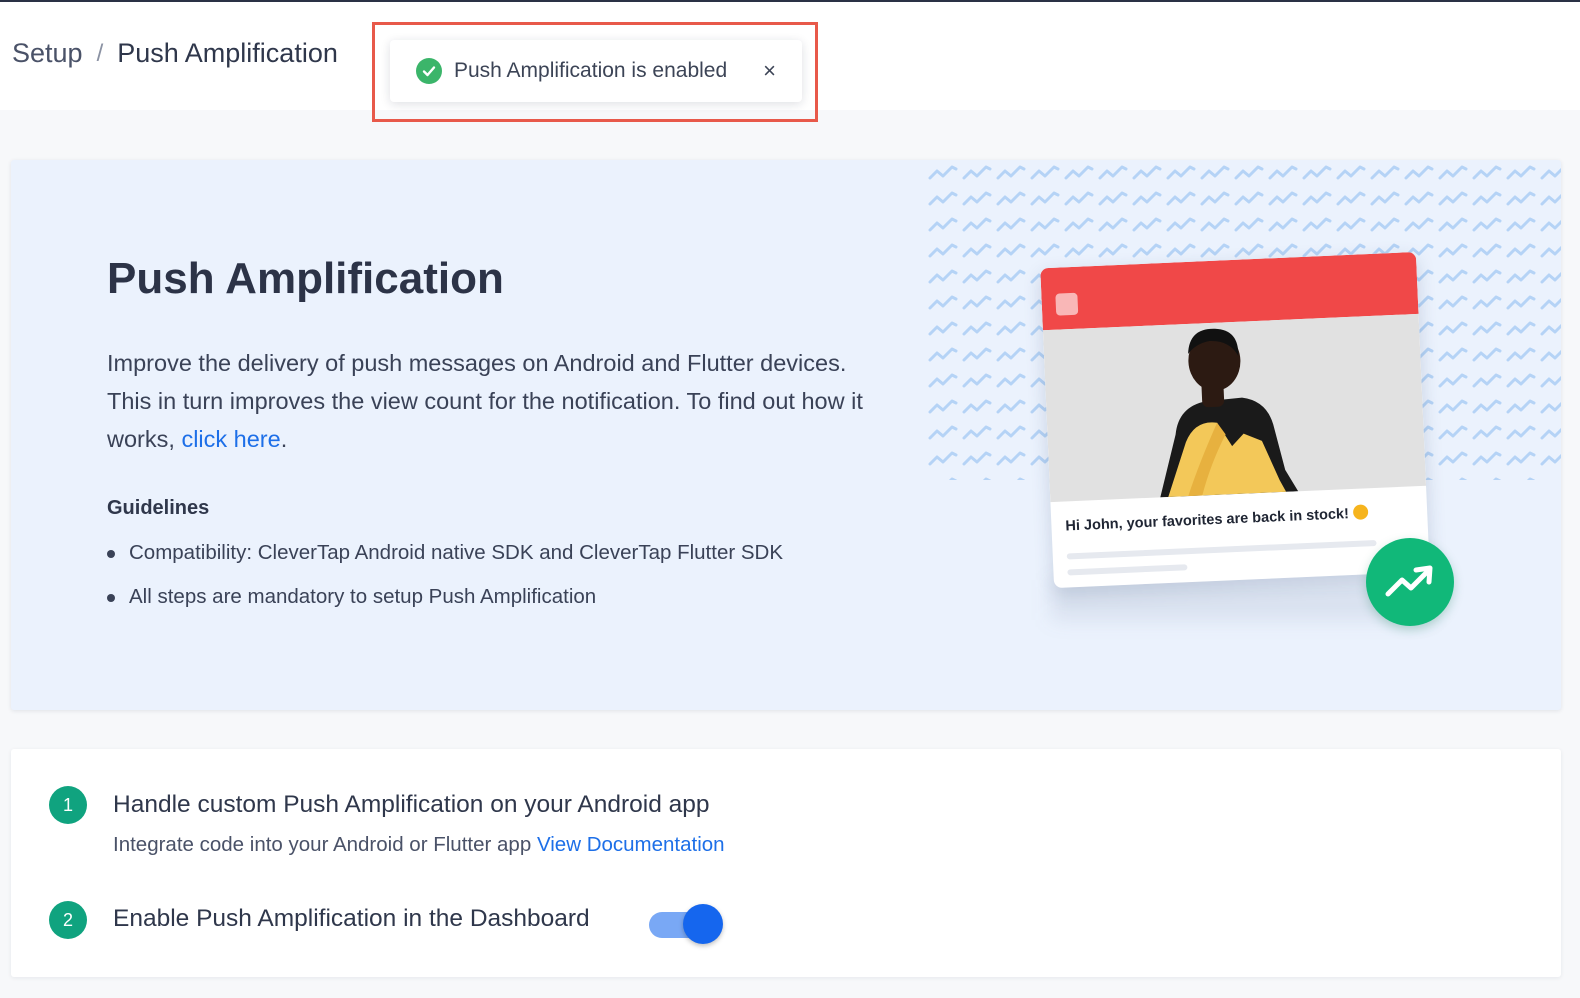 Image resolution: width=1580 pixels, height=998 pixels. Describe the element at coordinates (1410, 582) in the screenshot. I see `trending-up-icon` at that location.